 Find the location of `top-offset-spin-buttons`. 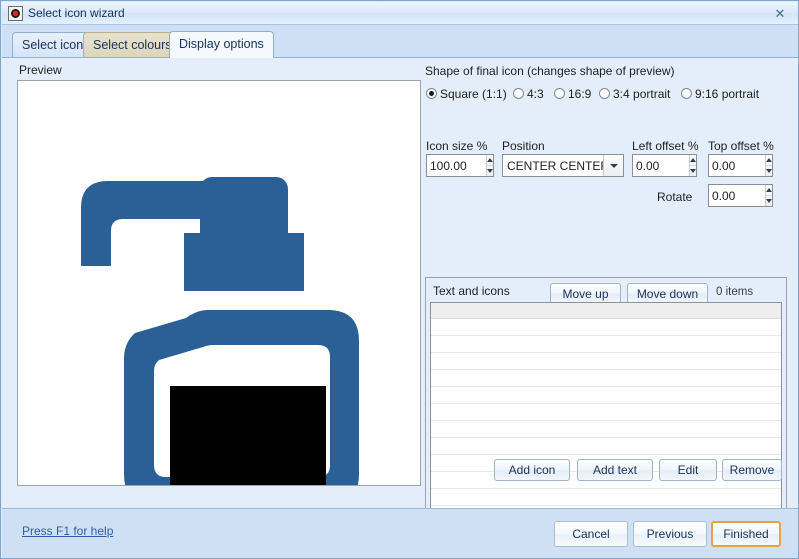

top-offset-spin-buttons is located at coordinates (769, 165).